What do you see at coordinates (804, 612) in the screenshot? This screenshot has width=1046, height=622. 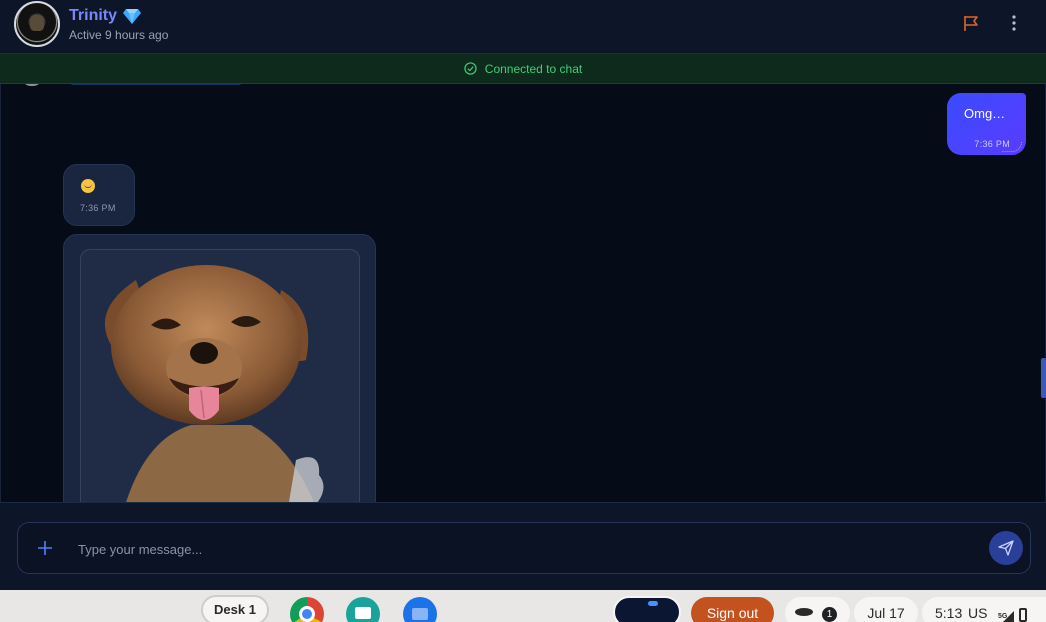 I see `notification-icon` at bounding box center [804, 612].